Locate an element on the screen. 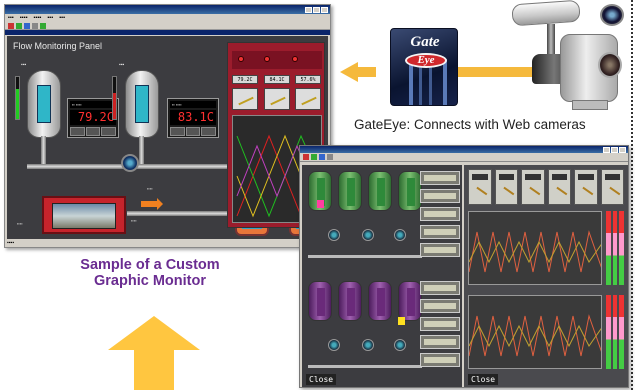  gateeye-logo: Gate Eye is located at coordinates (424, 67).